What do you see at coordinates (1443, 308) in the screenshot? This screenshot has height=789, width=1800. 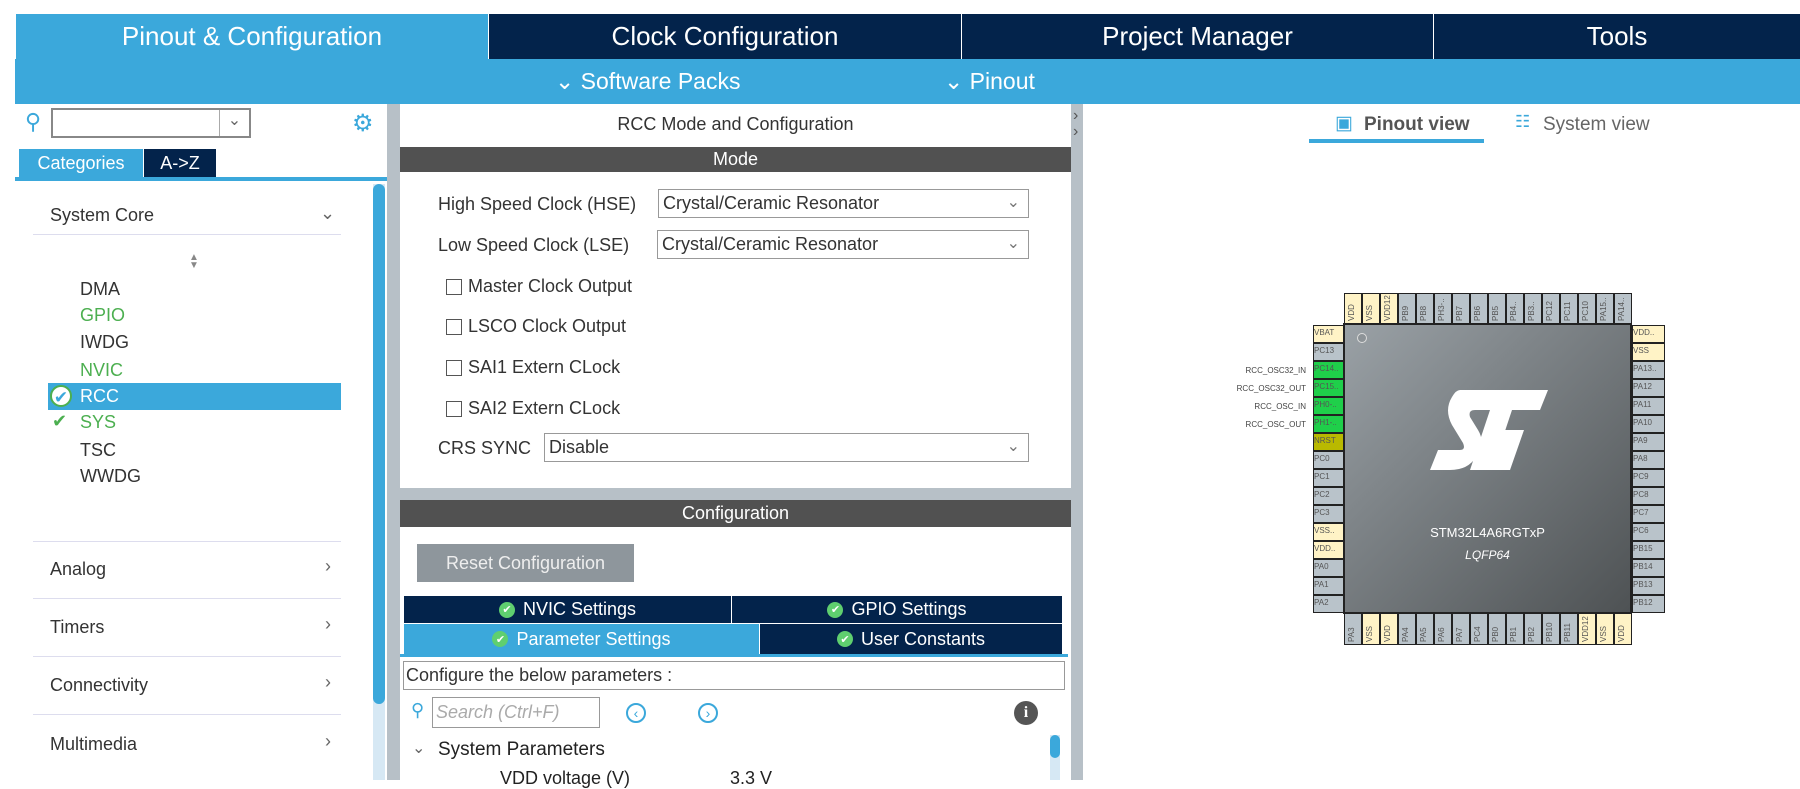 I see `pin-ph3: PH3-..` at bounding box center [1443, 308].